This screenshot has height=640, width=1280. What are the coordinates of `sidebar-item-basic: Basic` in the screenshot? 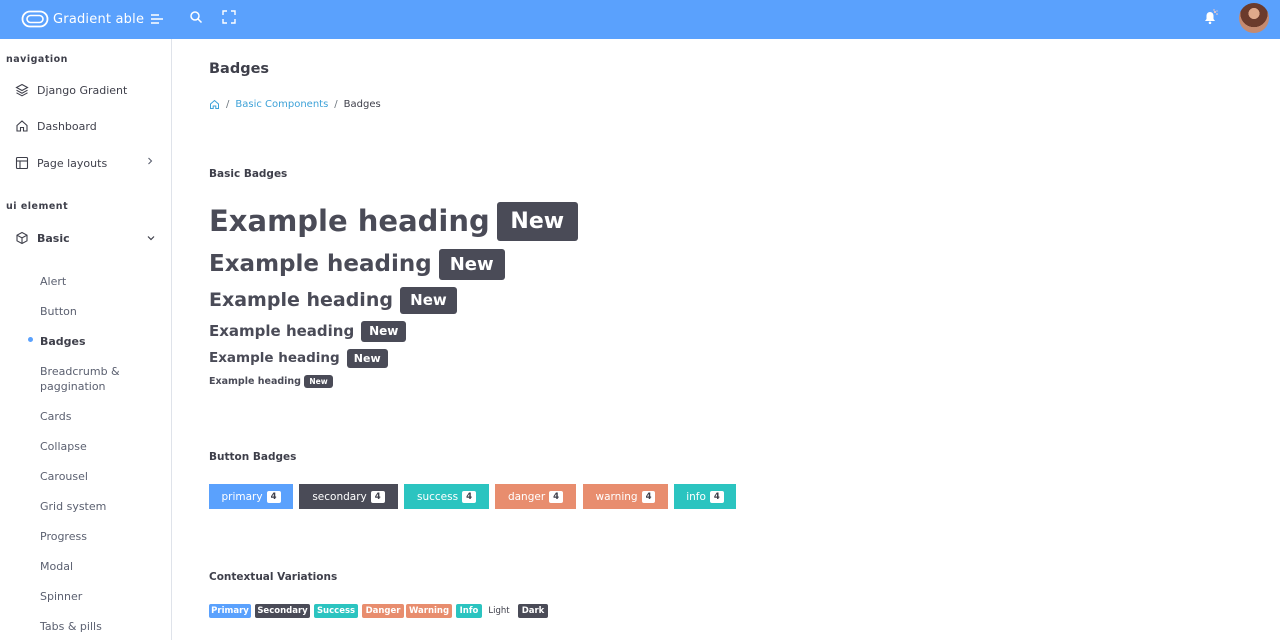 It's located at (85, 238).